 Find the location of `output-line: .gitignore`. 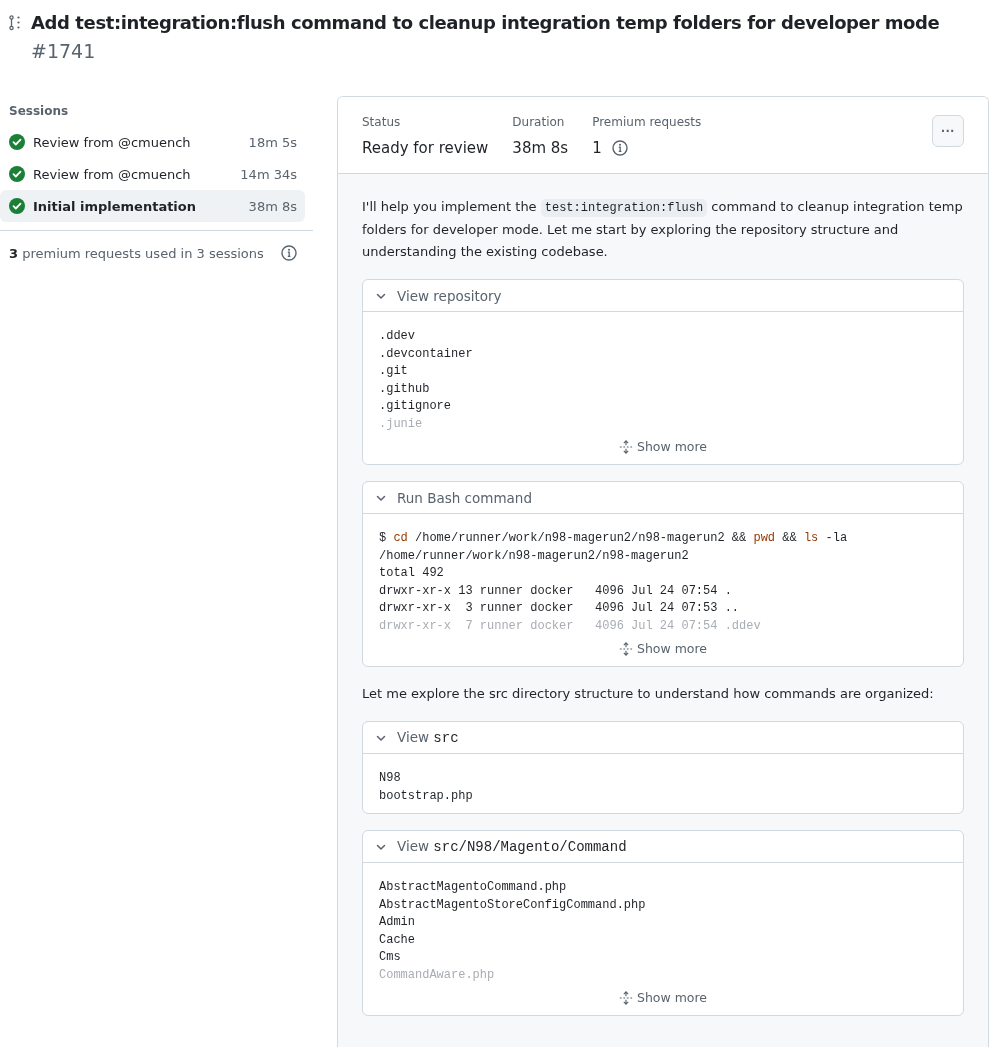

output-line: .gitignore is located at coordinates (415, 406).